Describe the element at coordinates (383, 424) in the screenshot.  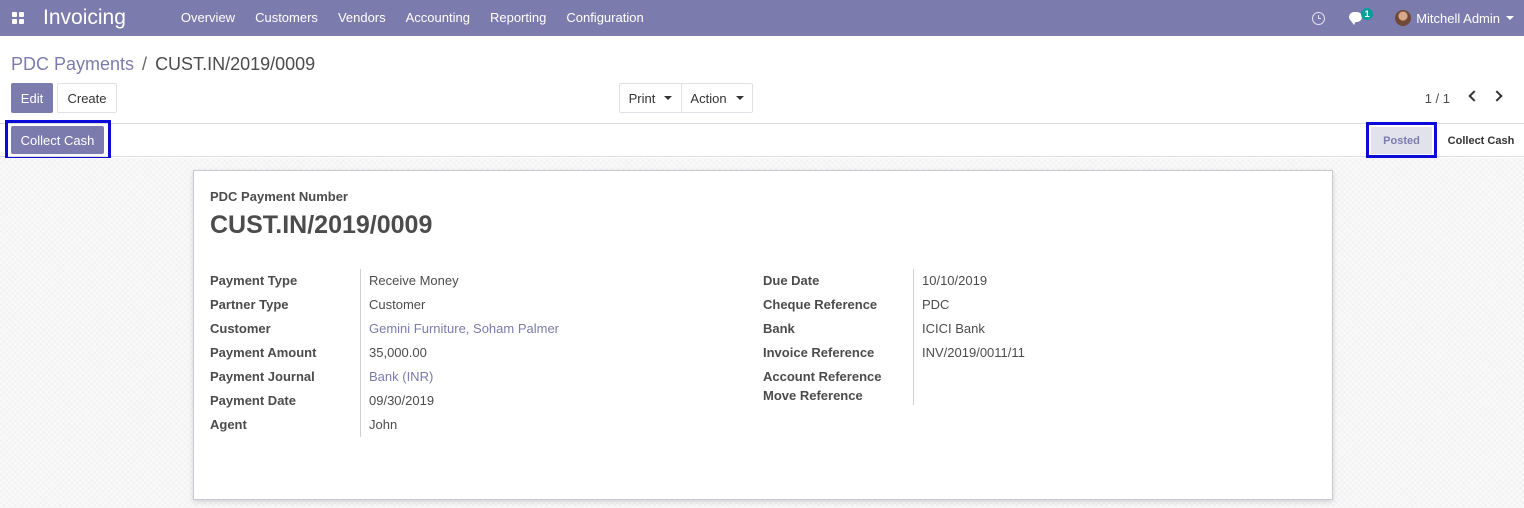
I see `field-value: John` at that location.